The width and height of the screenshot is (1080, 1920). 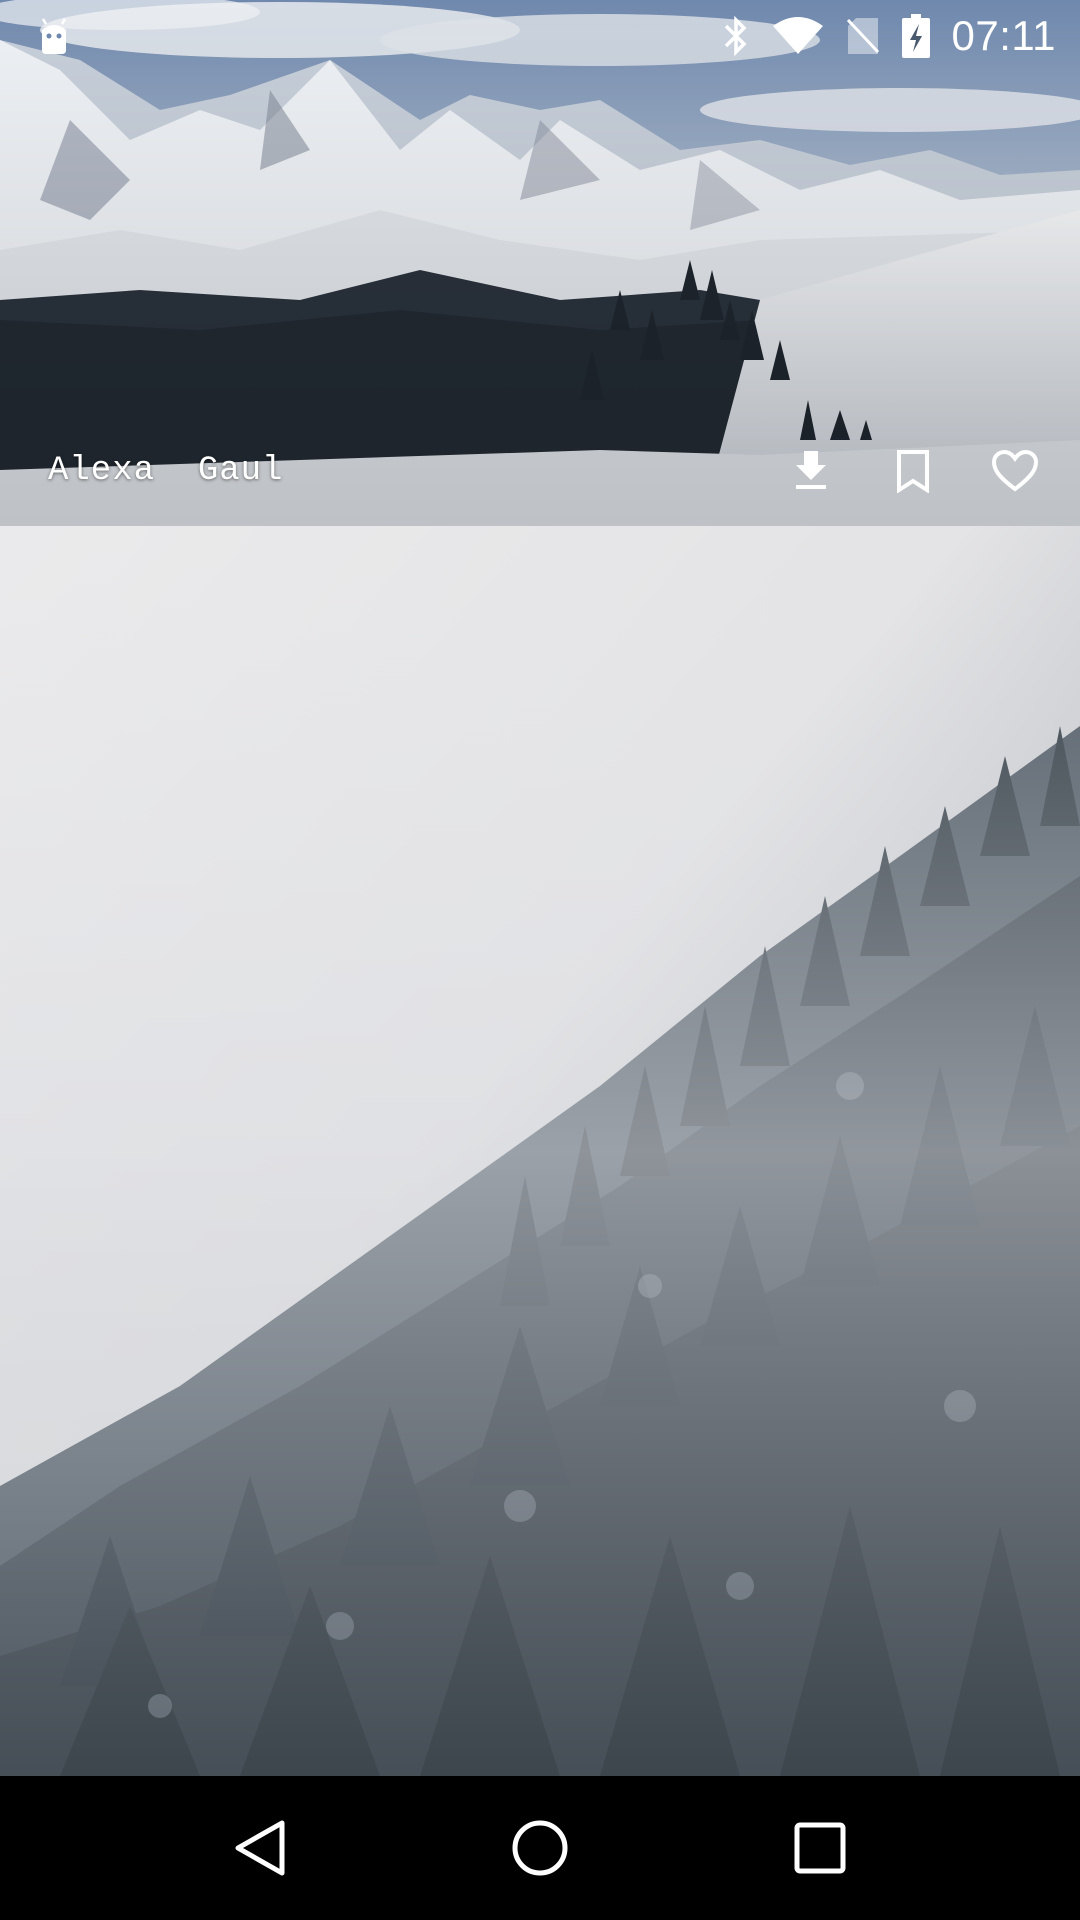 What do you see at coordinates (1003, 35) in the screenshot?
I see `status-time: 07:11` at bounding box center [1003, 35].